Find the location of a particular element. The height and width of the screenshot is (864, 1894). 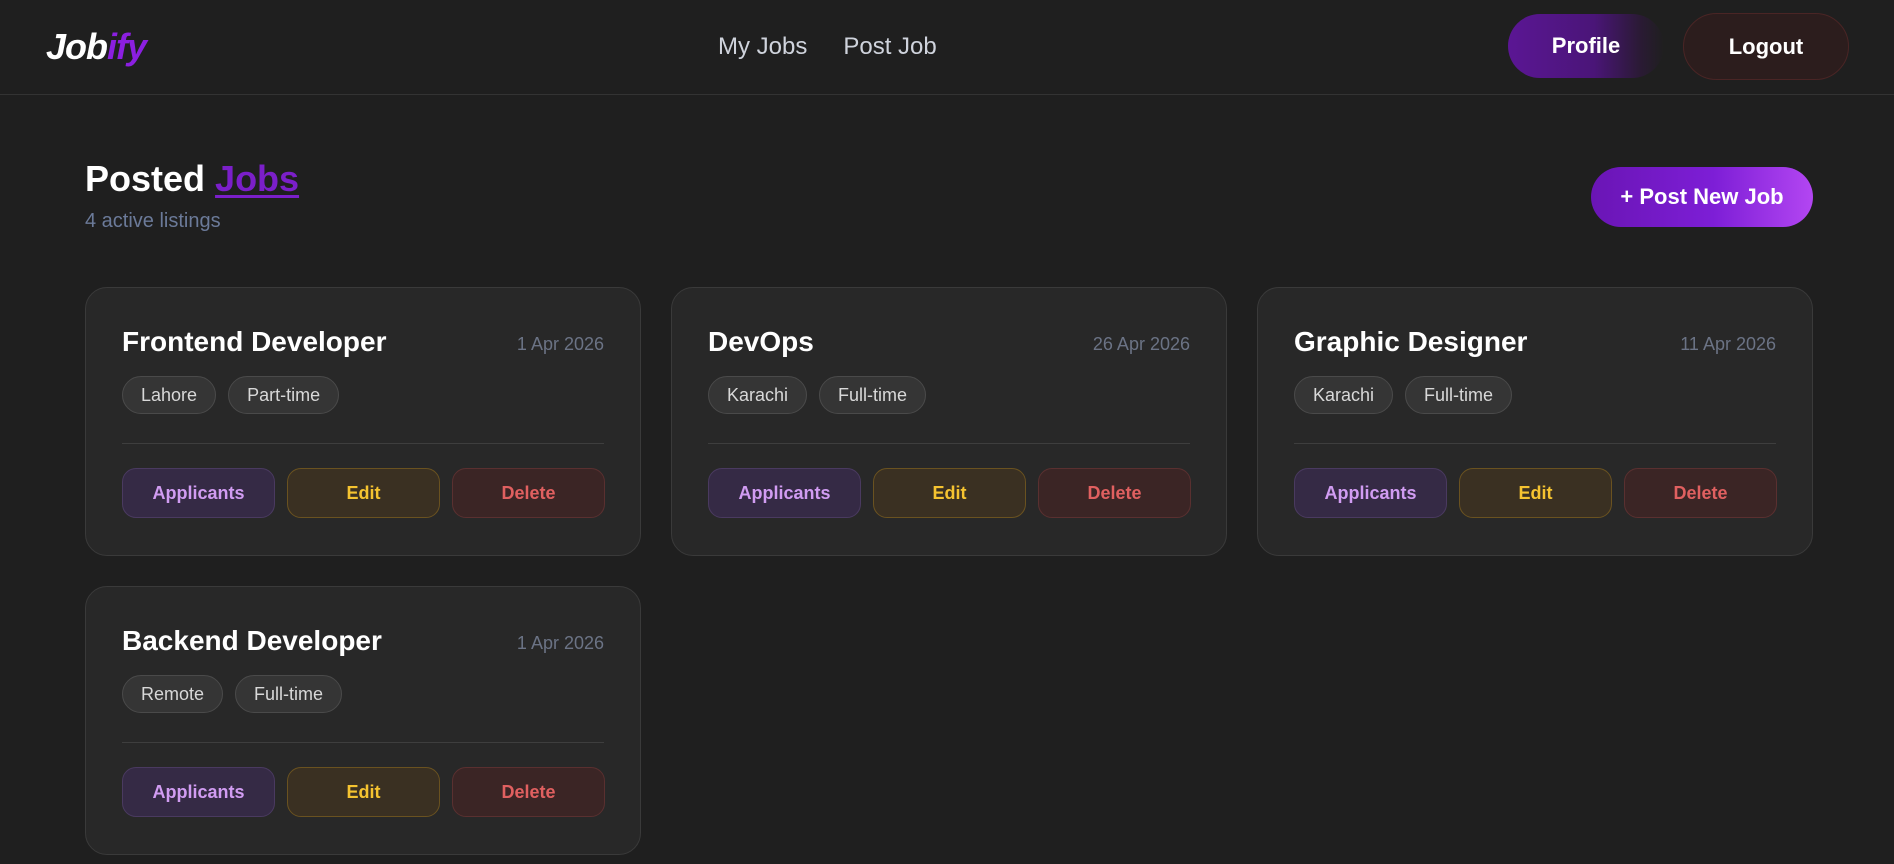

logo-main: Job is located at coordinates (77, 46).